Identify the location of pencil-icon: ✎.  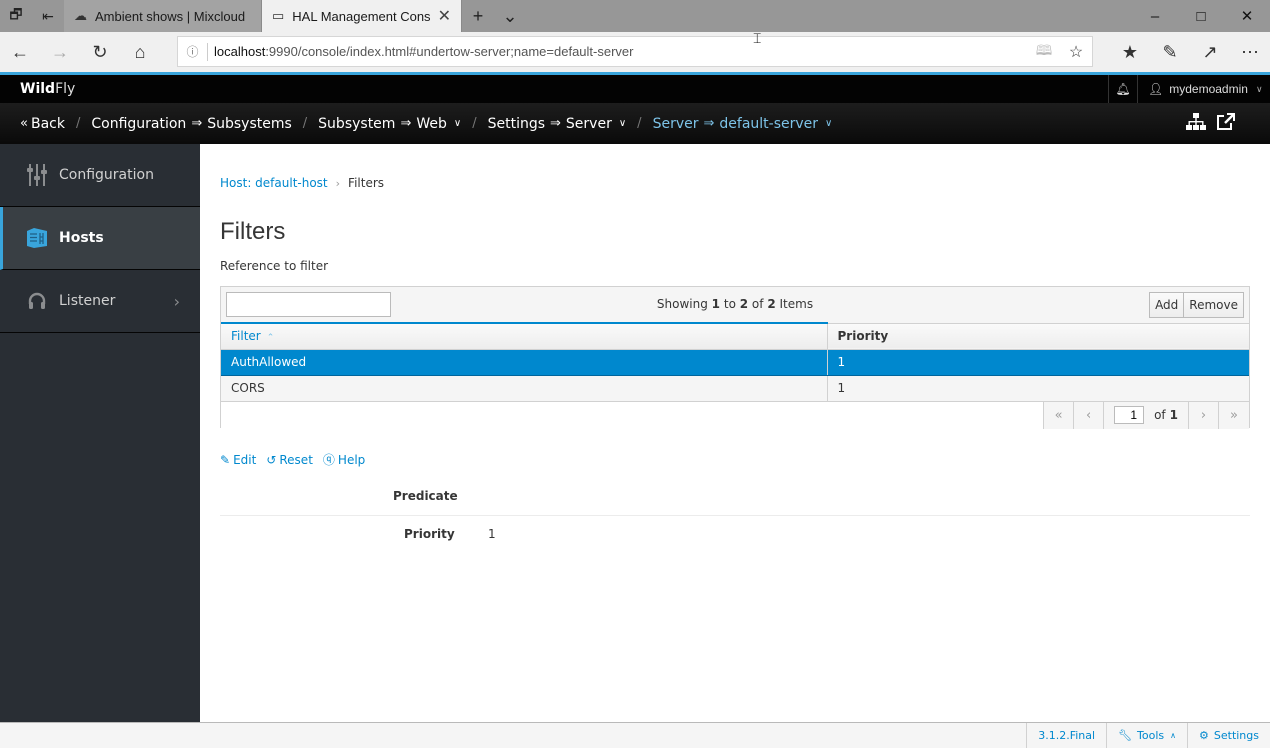
(225, 459).